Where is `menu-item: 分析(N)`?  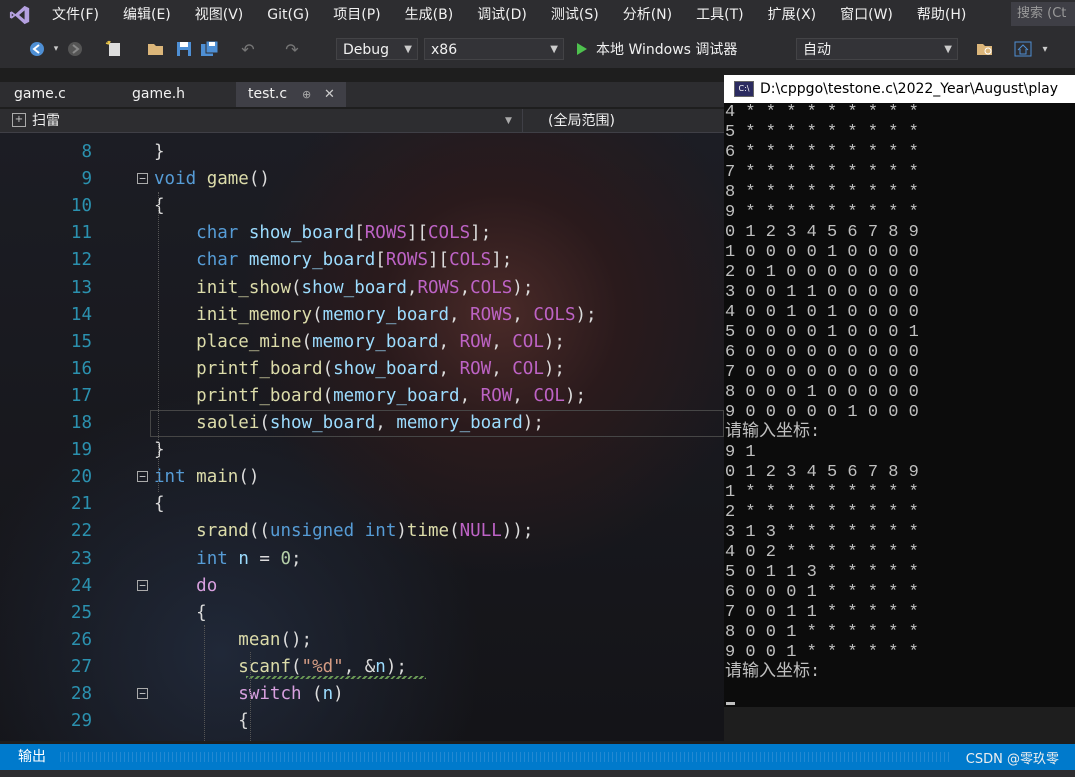 menu-item: 分析(N) is located at coordinates (647, 15).